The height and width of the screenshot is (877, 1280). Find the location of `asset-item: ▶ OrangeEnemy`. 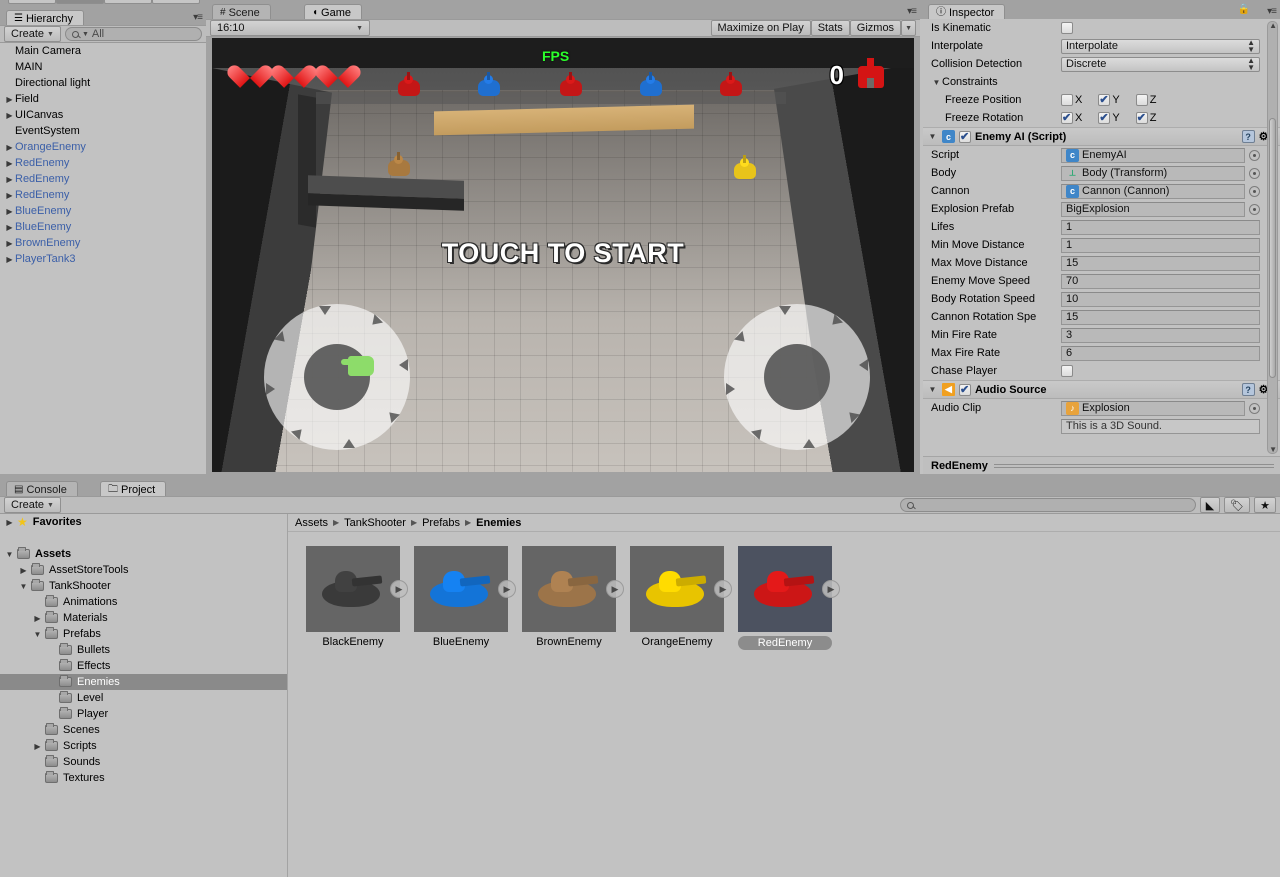

asset-item: ▶ OrangeEnemy is located at coordinates (681, 598).